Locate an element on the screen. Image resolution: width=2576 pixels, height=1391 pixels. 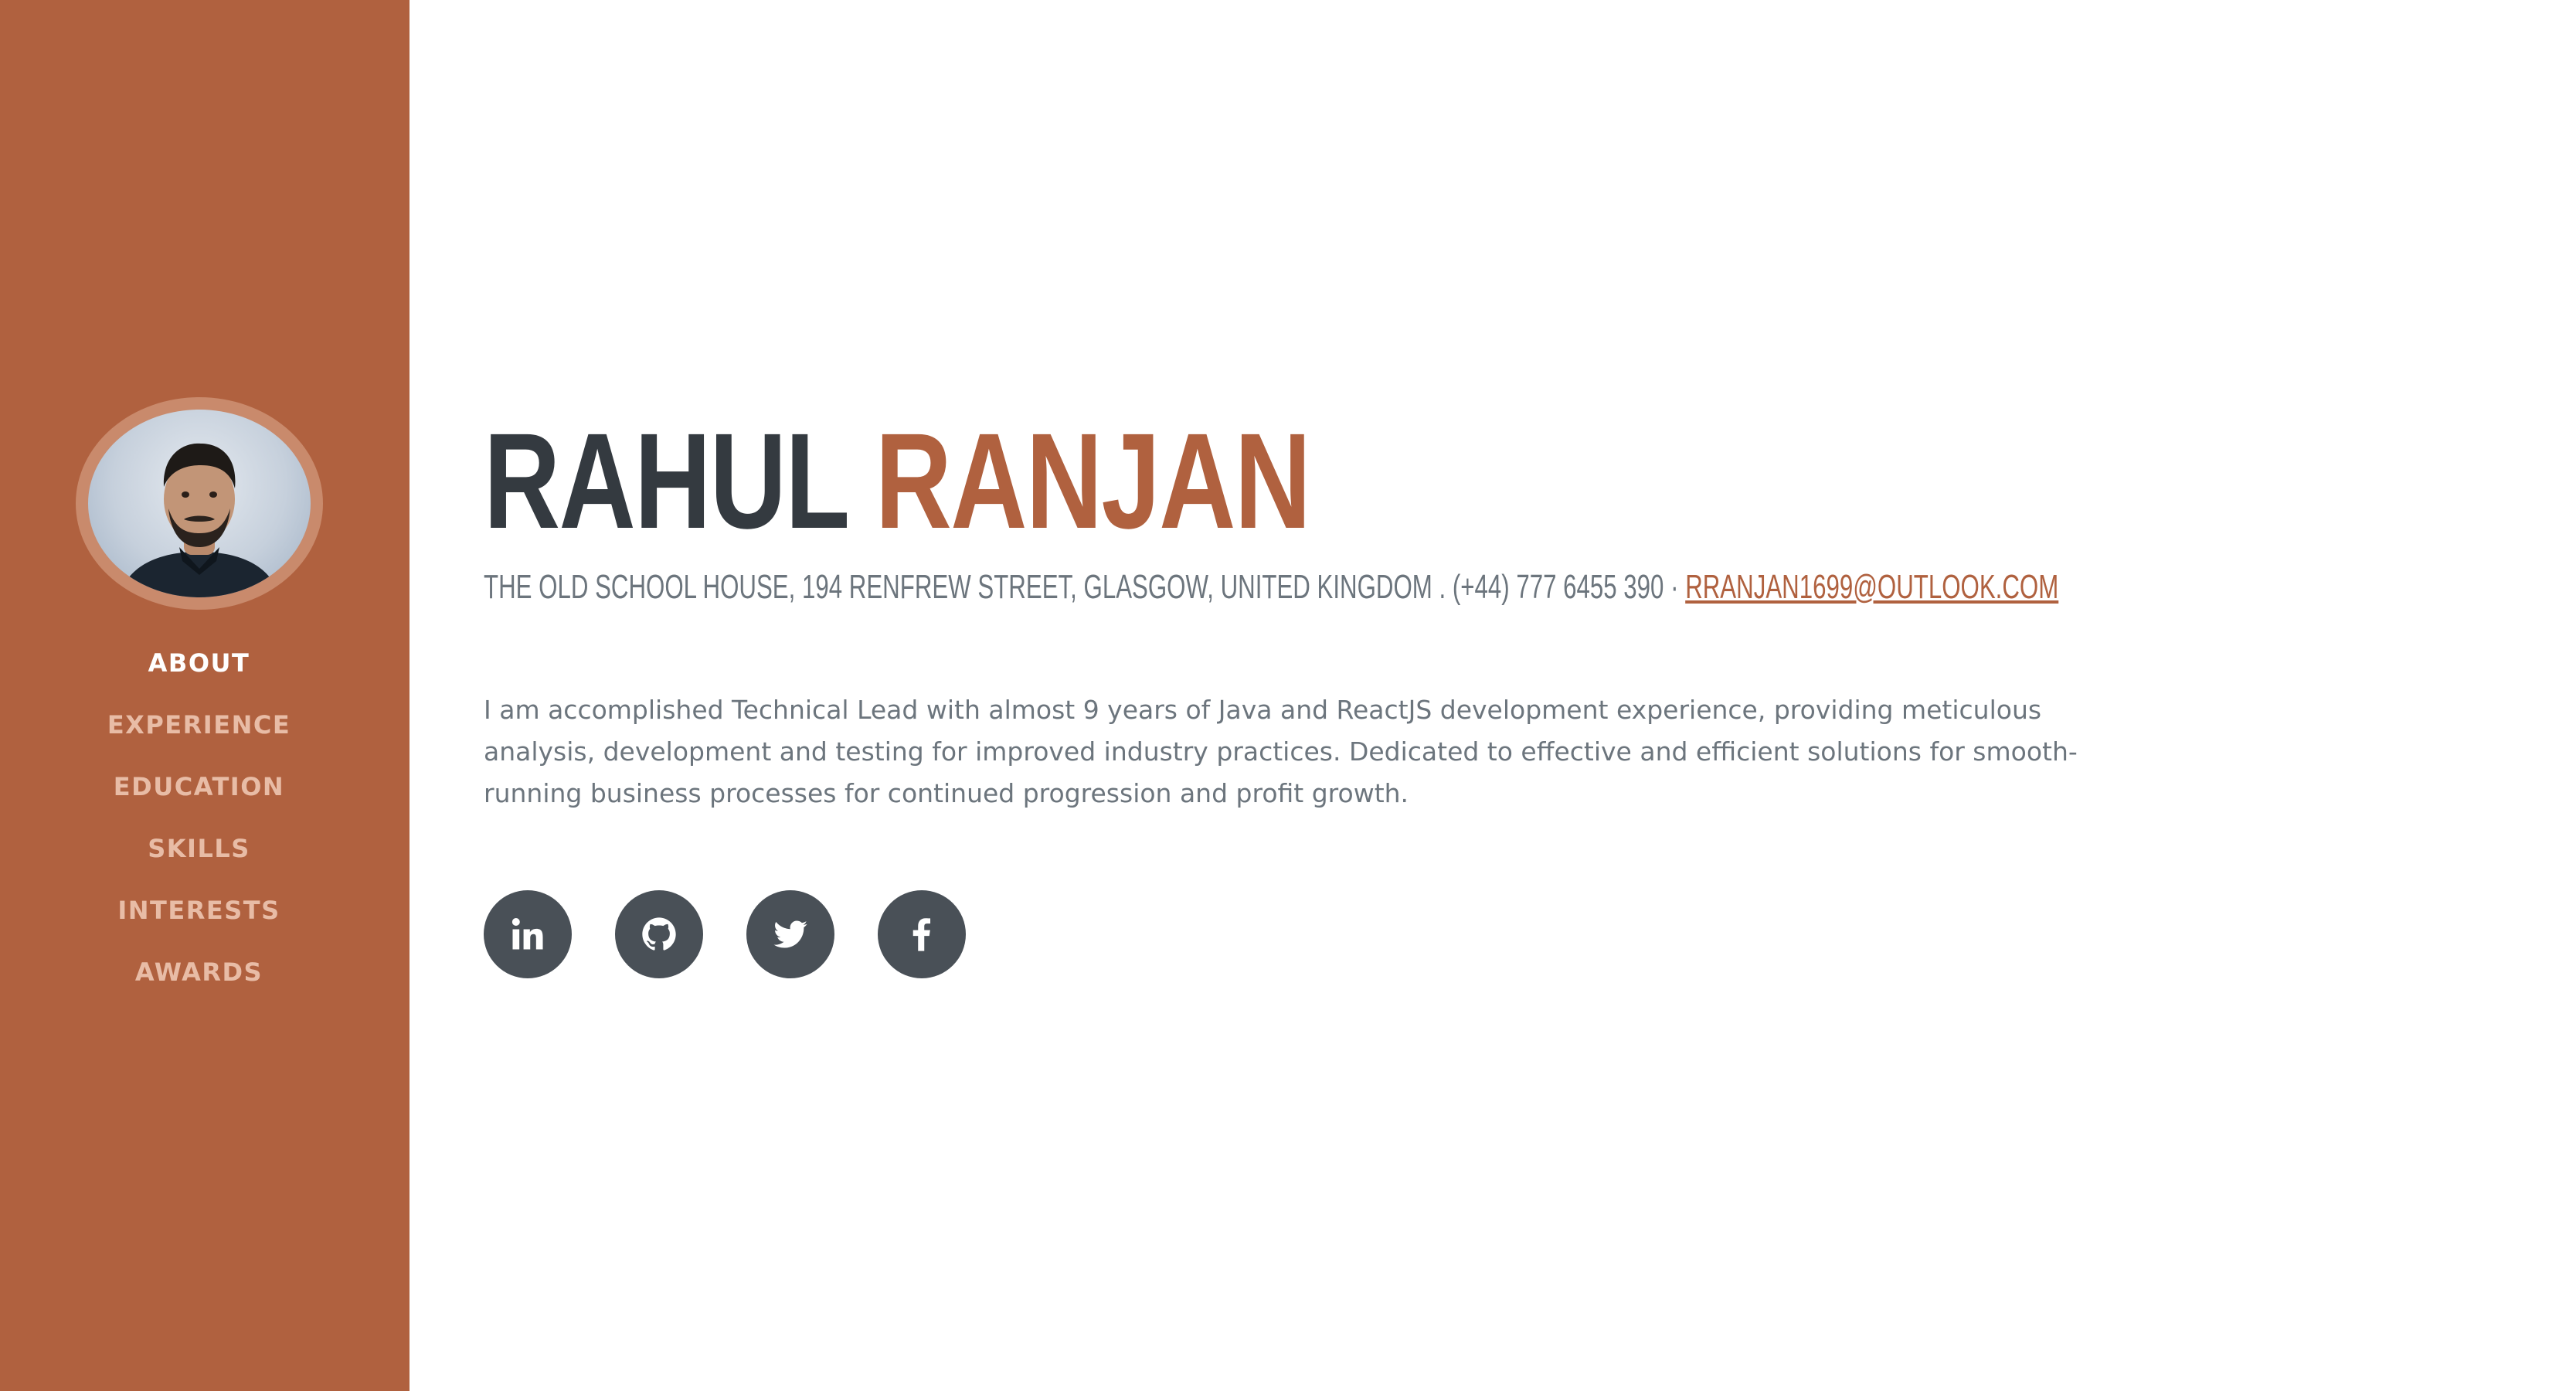
linkedin-button is located at coordinates (528, 934).